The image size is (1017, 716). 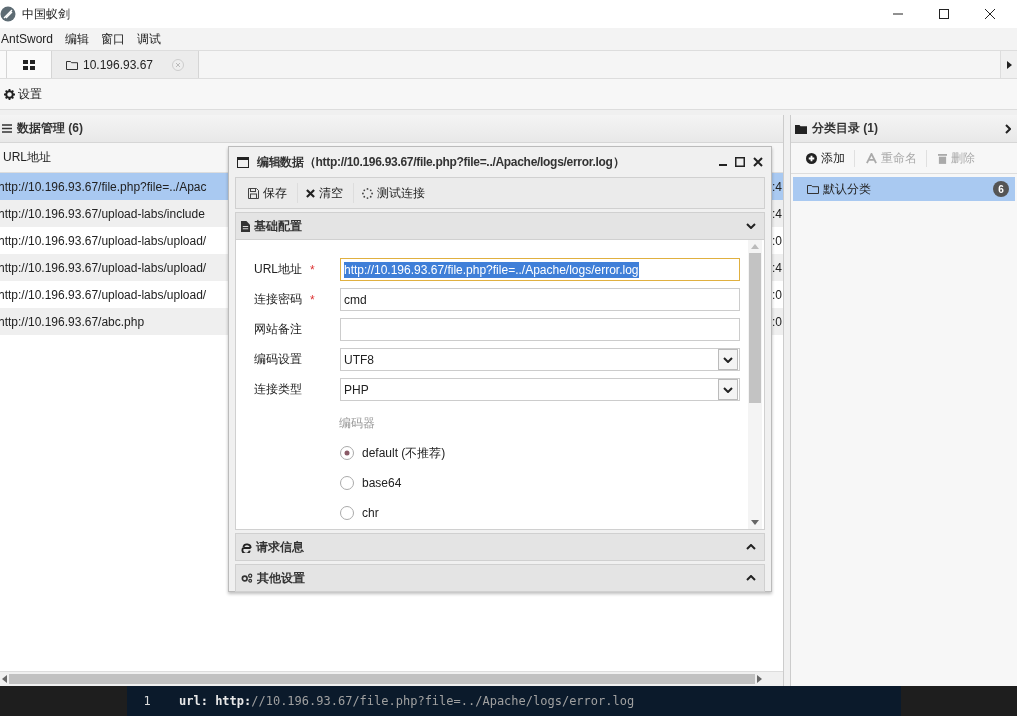 What do you see at coordinates (540, 299) in the screenshot?
I see `input-field: cmd` at bounding box center [540, 299].